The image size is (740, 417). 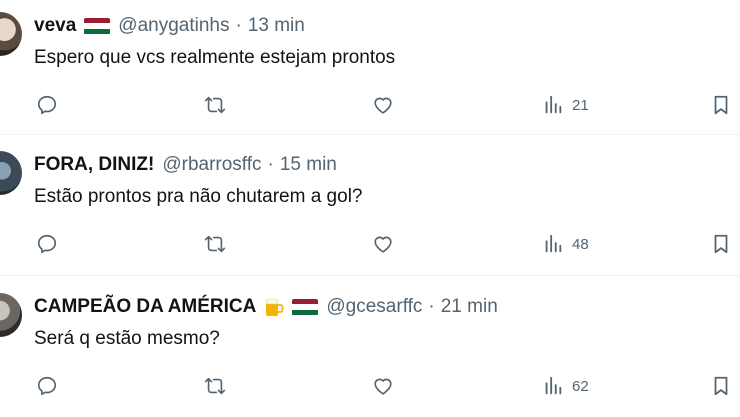 I want to click on display-name: CAMPEÃO DA AMÉRICA, so click(x=145, y=307).